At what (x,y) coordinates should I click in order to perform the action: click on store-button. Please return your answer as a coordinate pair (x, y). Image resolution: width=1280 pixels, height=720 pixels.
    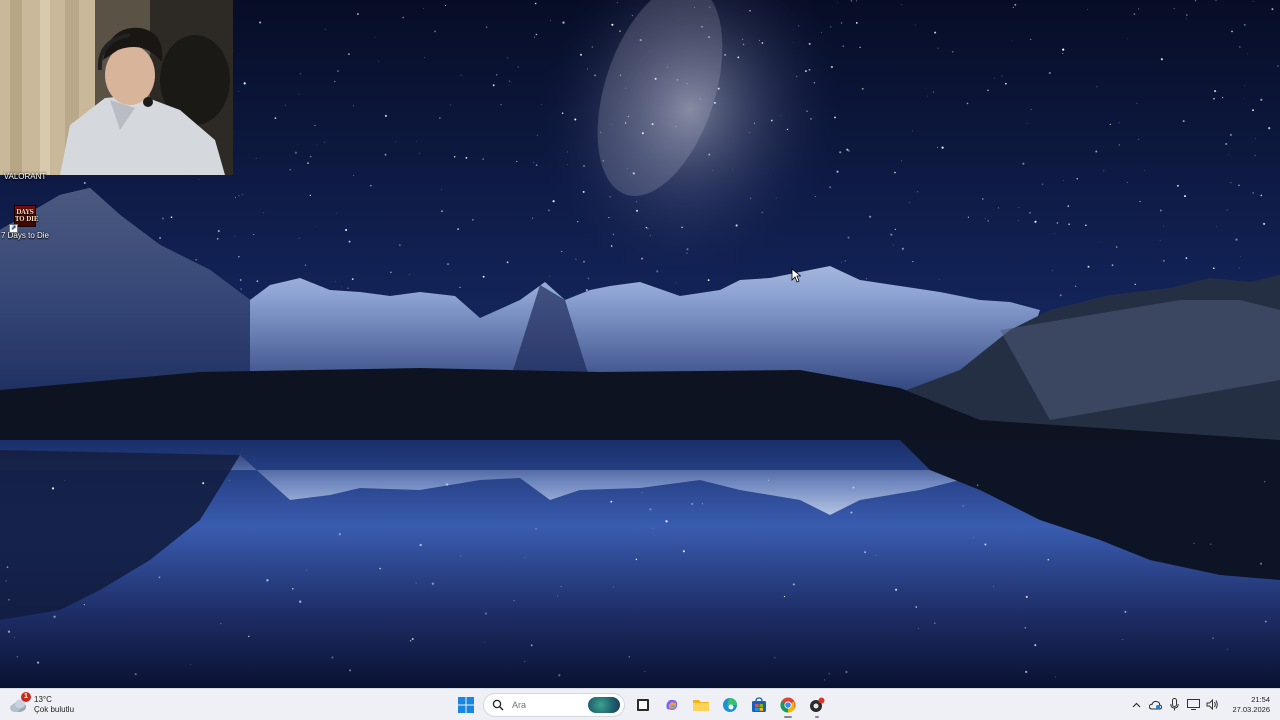
    Looking at the image, I should click on (759, 705).